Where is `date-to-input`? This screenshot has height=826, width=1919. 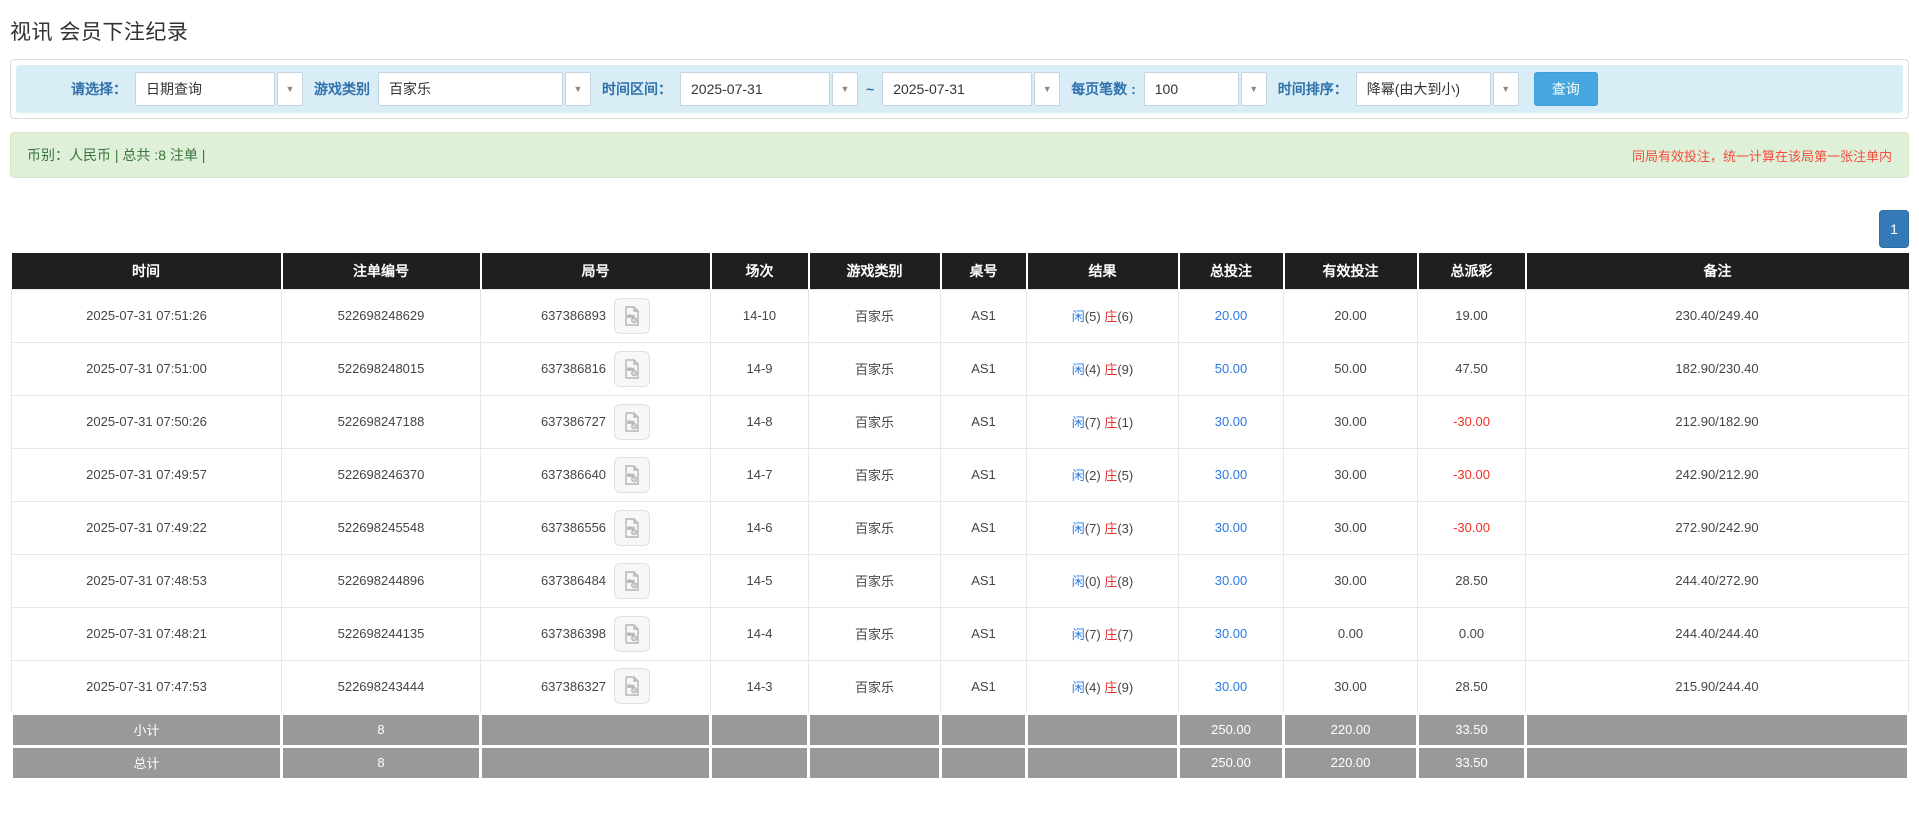
date-to-input is located at coordinates (957, 89).